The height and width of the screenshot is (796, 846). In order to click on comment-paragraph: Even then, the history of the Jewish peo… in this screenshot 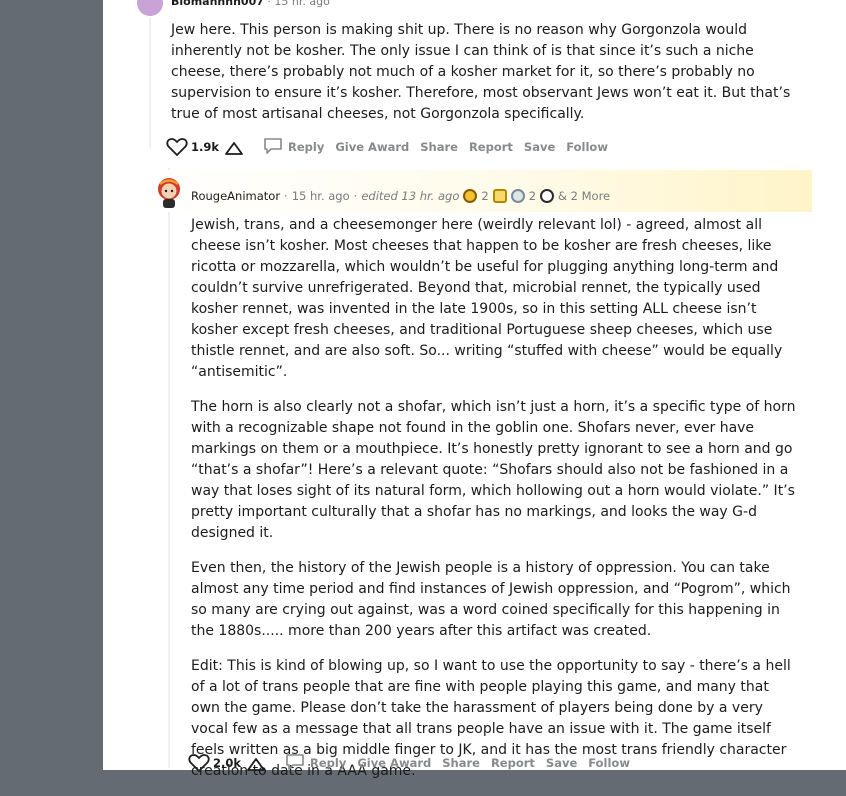, I will do `click(491, 599)`.